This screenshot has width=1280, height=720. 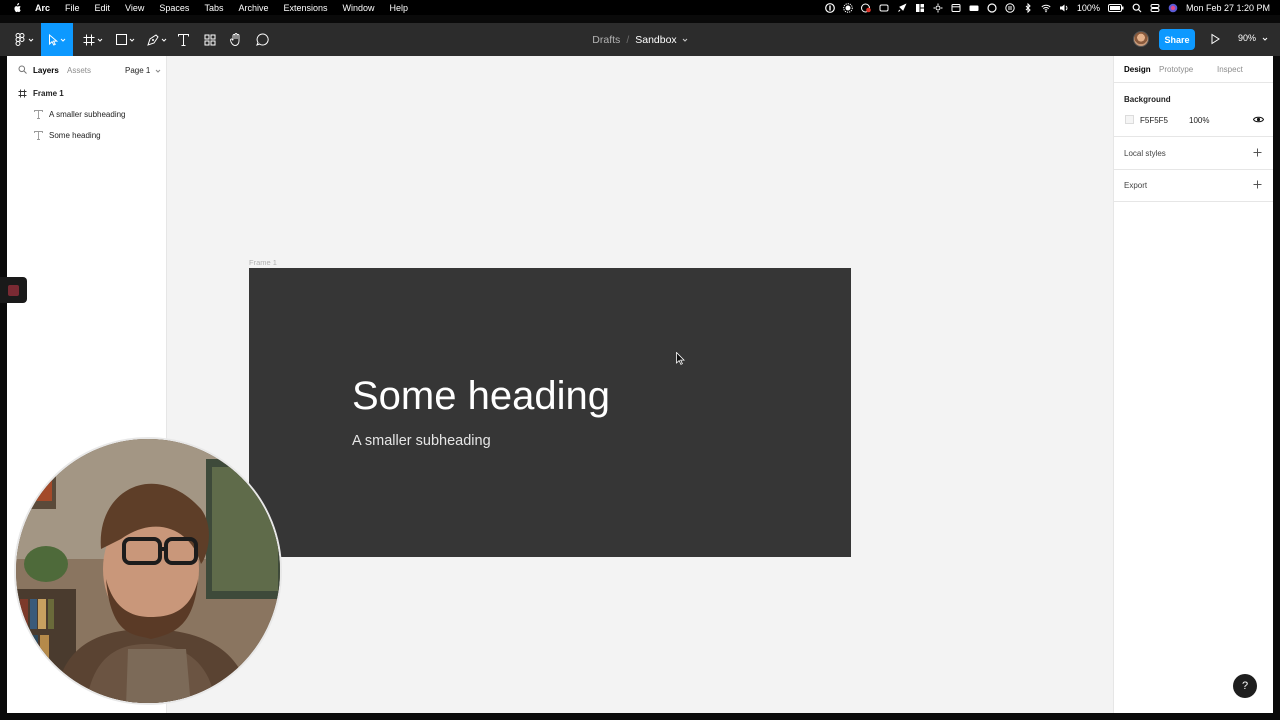 What do you see at coordinates (134, 8) in the screenshot?
I see `menu-view: View` at bounding box center [134, 8].